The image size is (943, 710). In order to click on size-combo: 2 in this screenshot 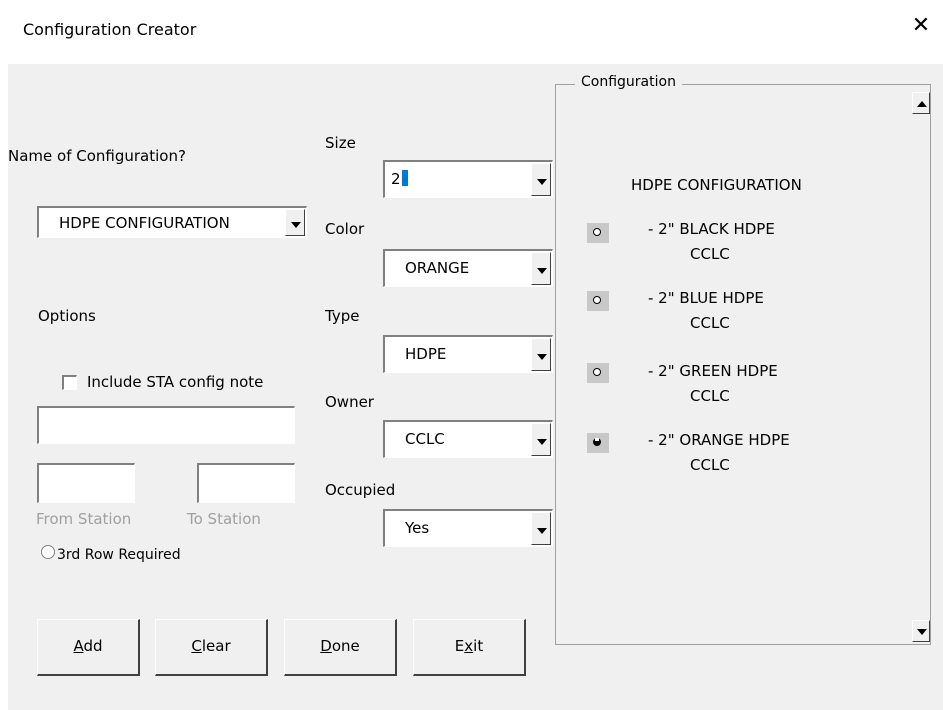, I will do `click(468, 179)`.